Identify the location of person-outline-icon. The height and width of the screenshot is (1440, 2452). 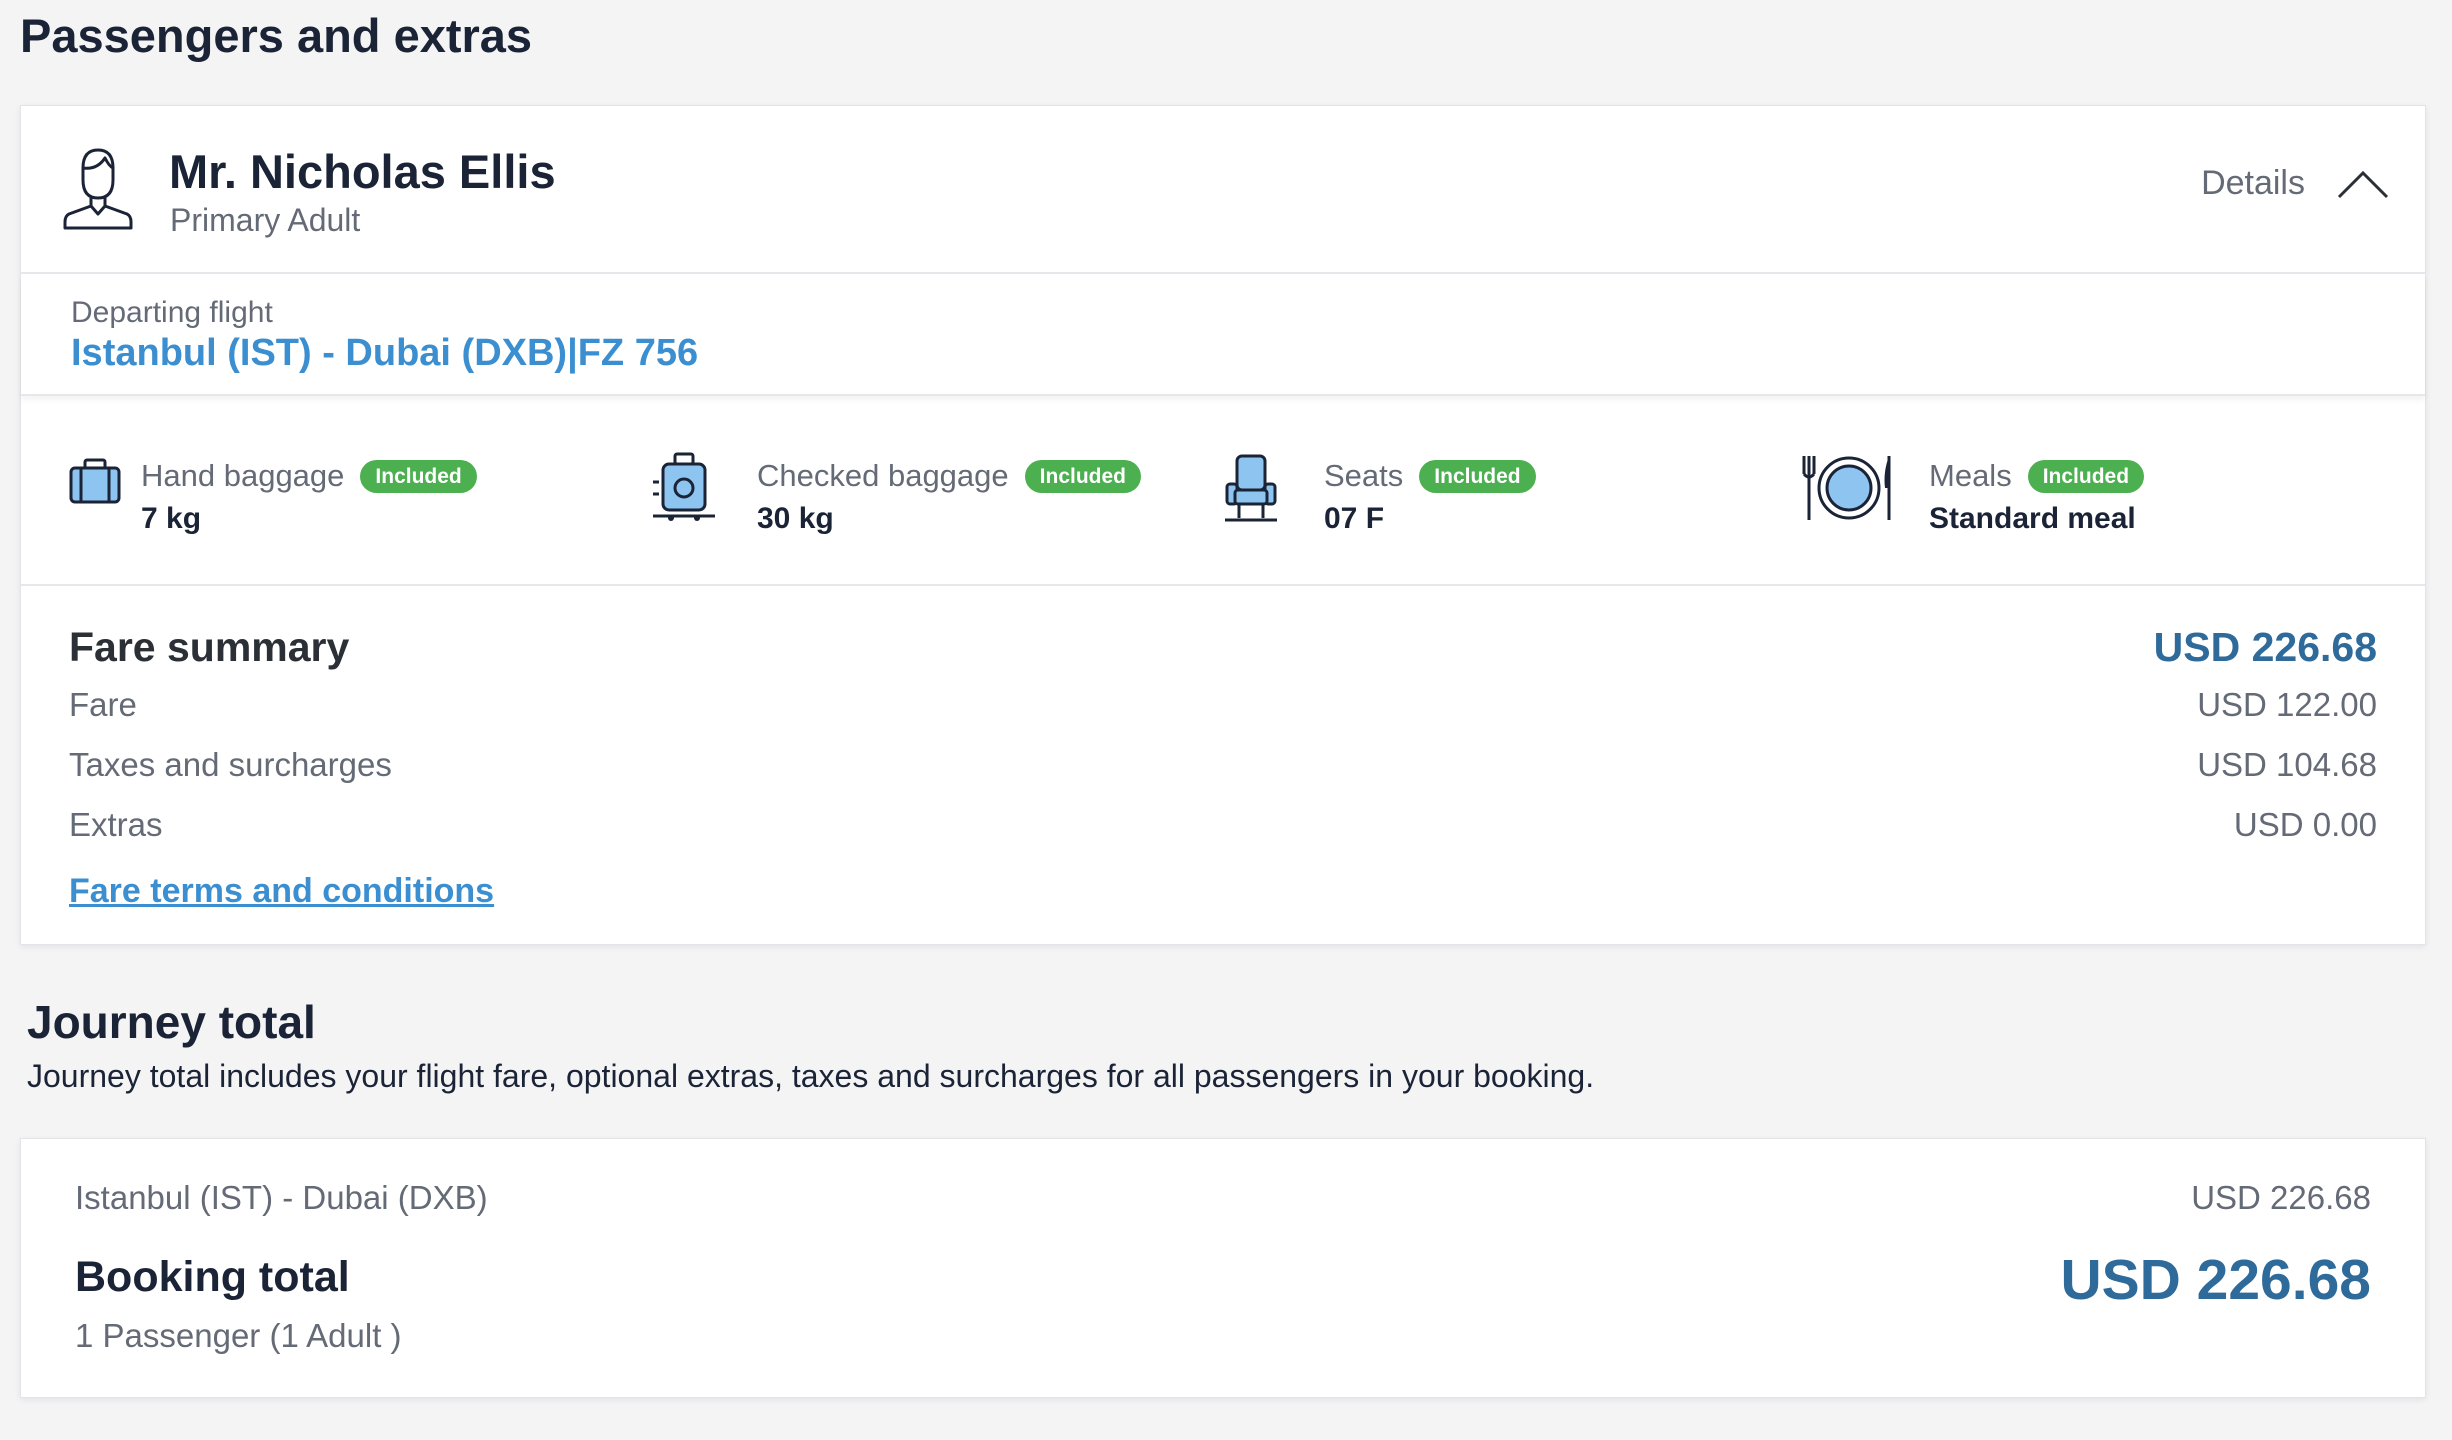
(98, 189).